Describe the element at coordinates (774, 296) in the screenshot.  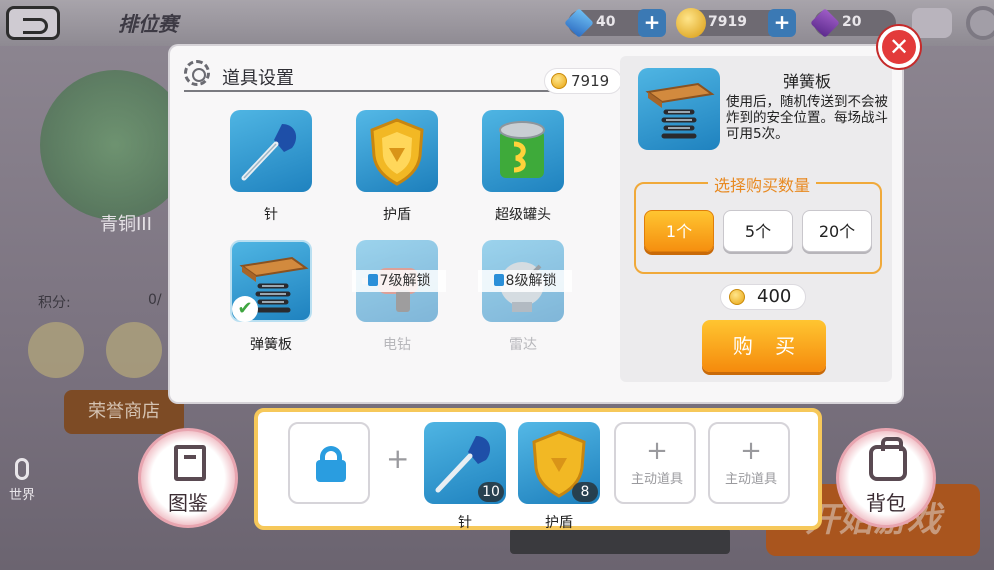
I see `price-value: 400` at that location.